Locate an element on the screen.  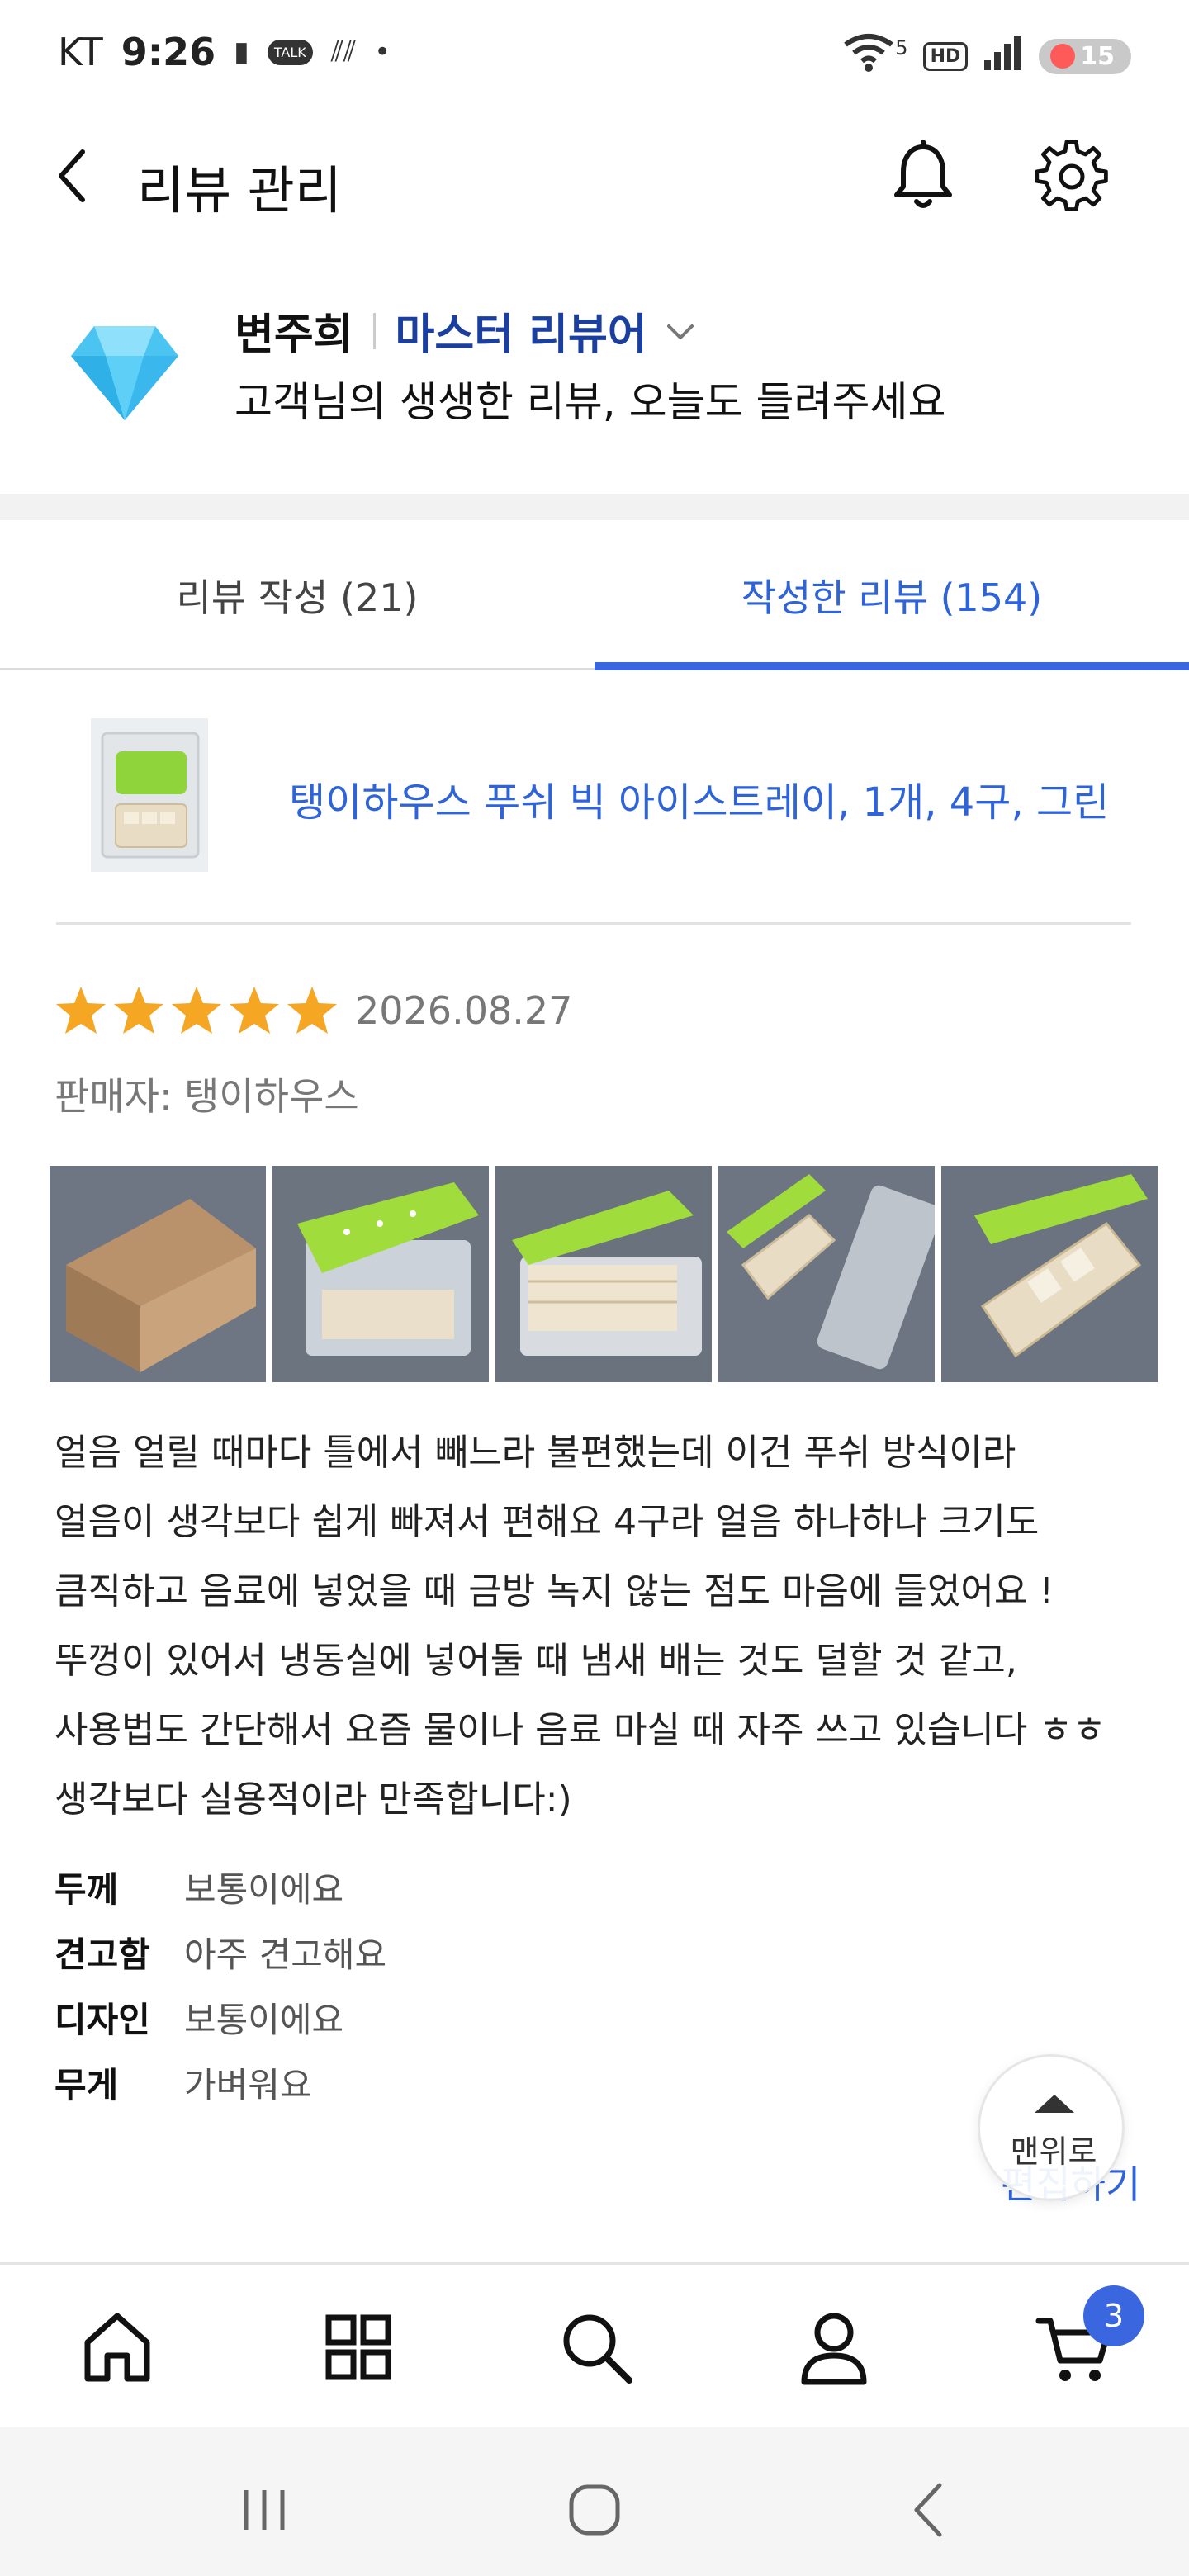
review-product: 탱이하우스 푸쉬 빅 아이스트레이, 1개, 4구, 그린 is located at coordinates (593, 813).